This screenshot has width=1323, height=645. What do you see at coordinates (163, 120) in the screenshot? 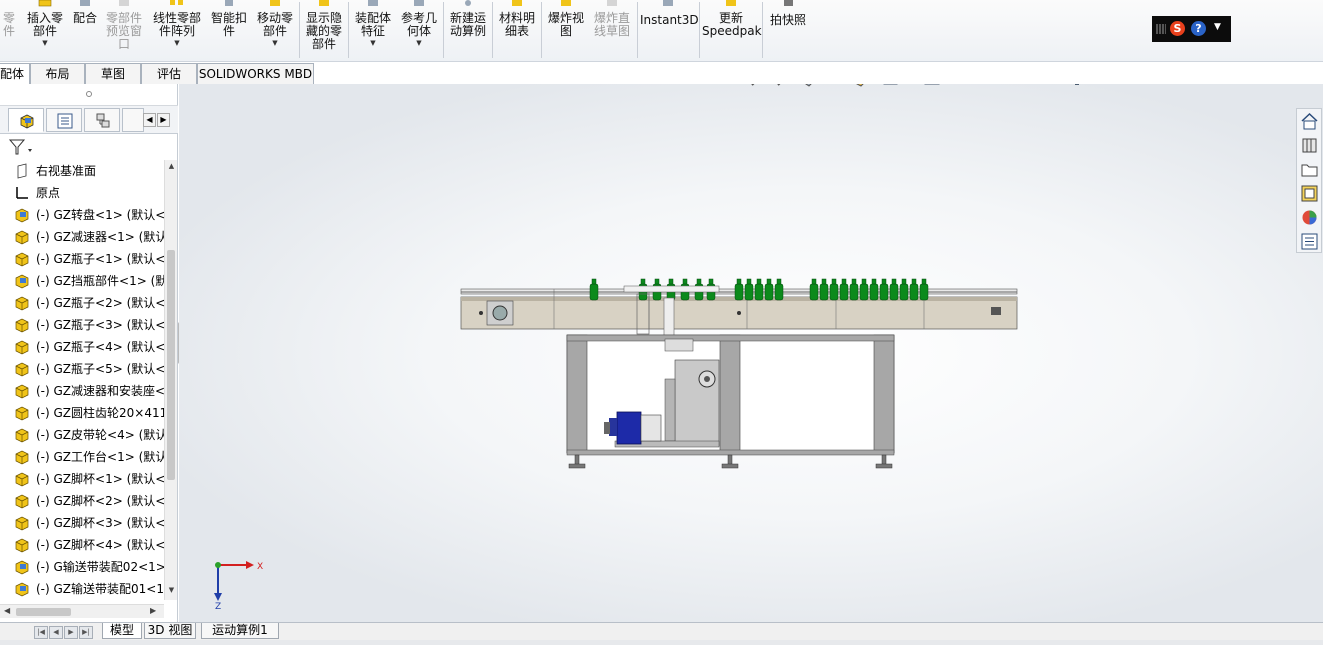
I see `tabs-scroll-right-icon: ▶` at bounding box center [163, 120].